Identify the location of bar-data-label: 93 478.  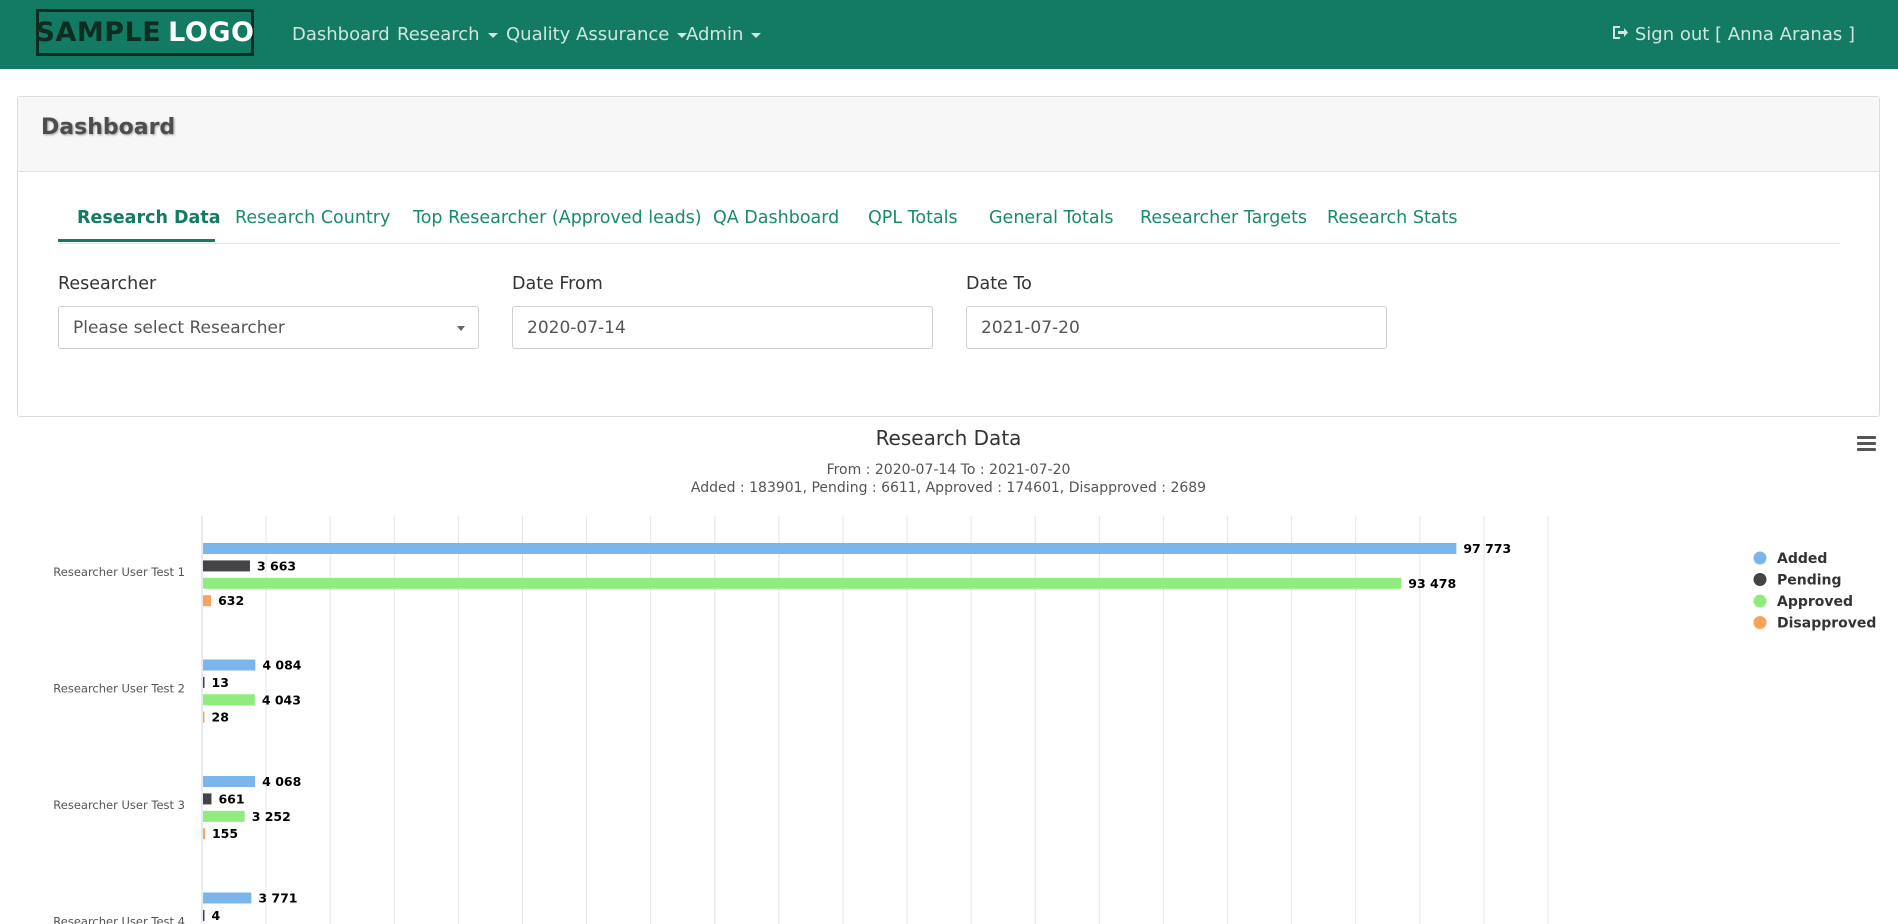
(1432, 583).